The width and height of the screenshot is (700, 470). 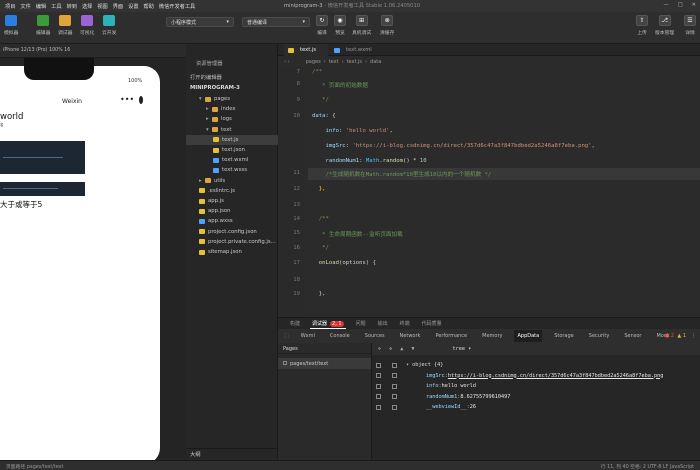 I want to click on toolbar-right-button-2: ☰ 详情, so click(x=690, y=25).